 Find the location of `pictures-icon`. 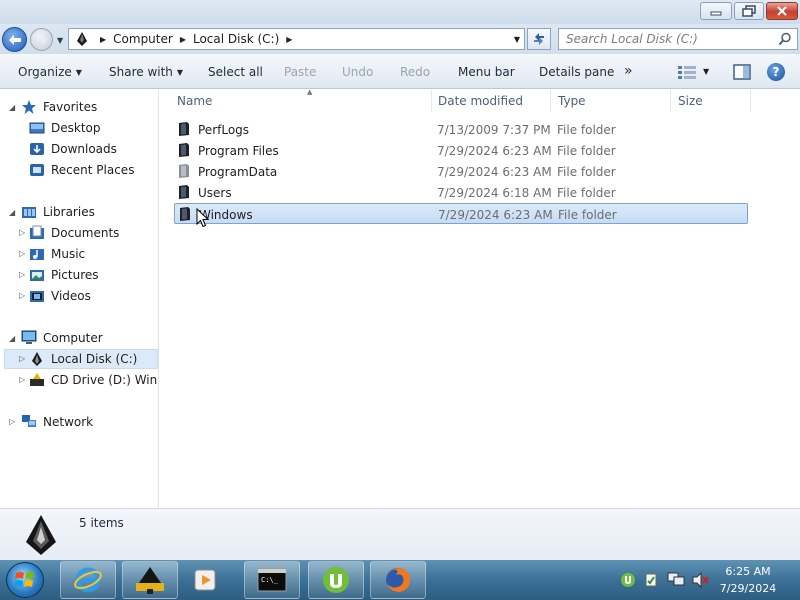

pictures-icon is located at coordinates (37, 275).